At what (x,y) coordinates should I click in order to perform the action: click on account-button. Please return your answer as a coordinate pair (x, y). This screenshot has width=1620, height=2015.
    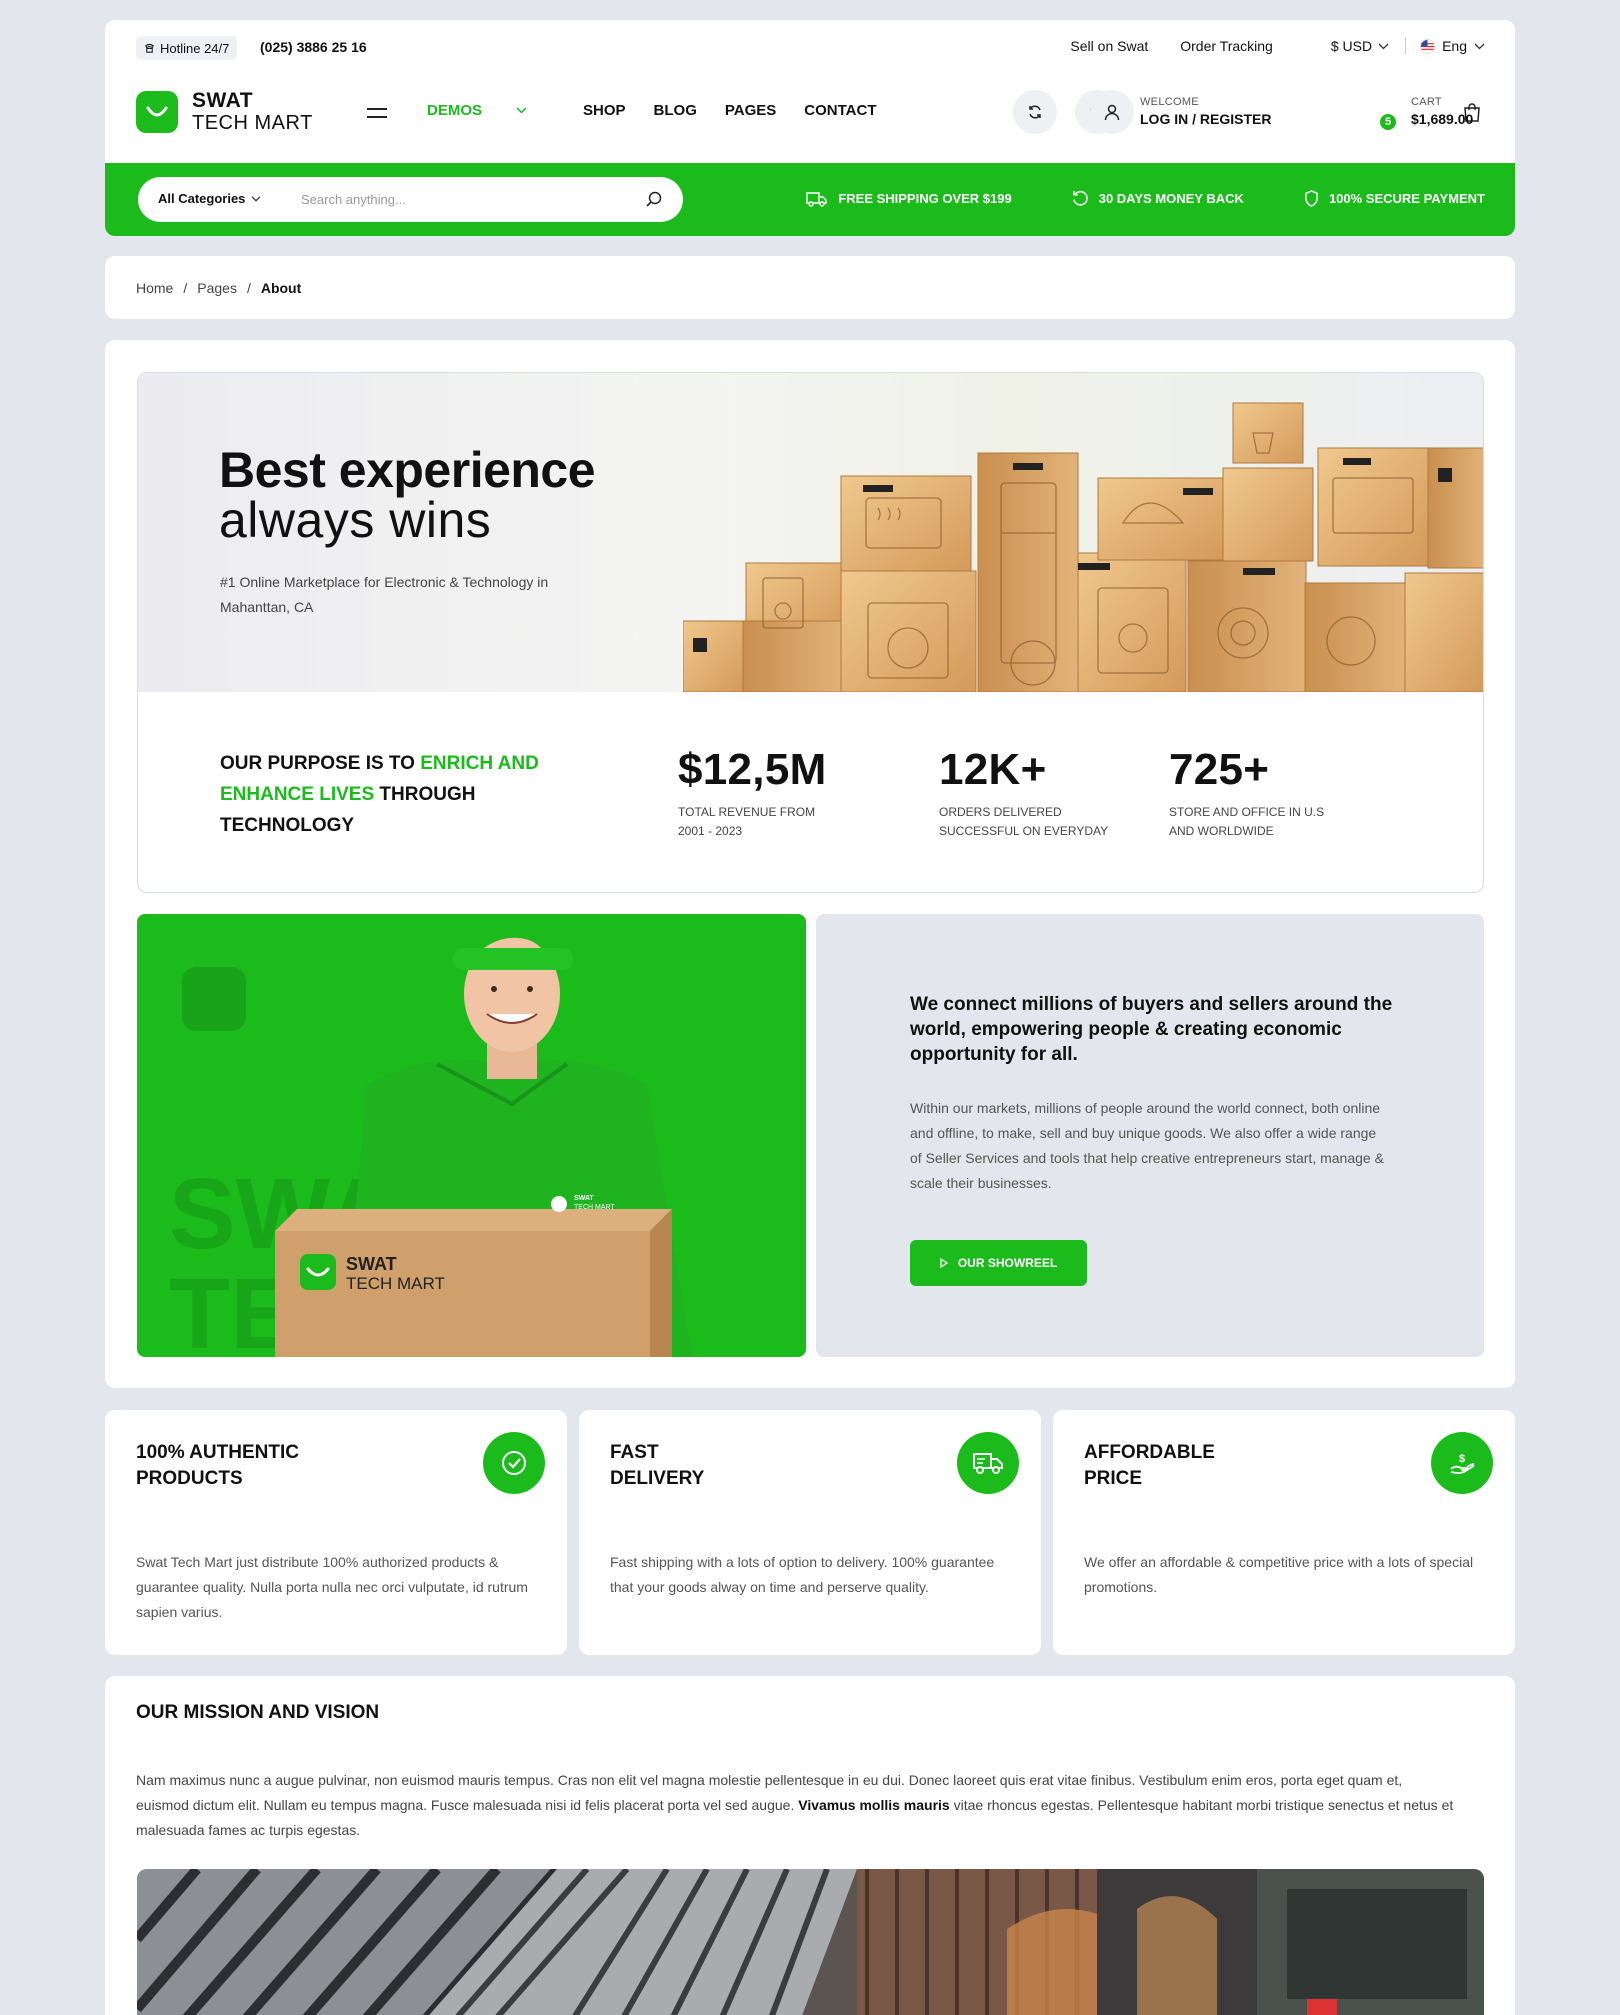
    Looking at the image, I should click on (1112, 112).